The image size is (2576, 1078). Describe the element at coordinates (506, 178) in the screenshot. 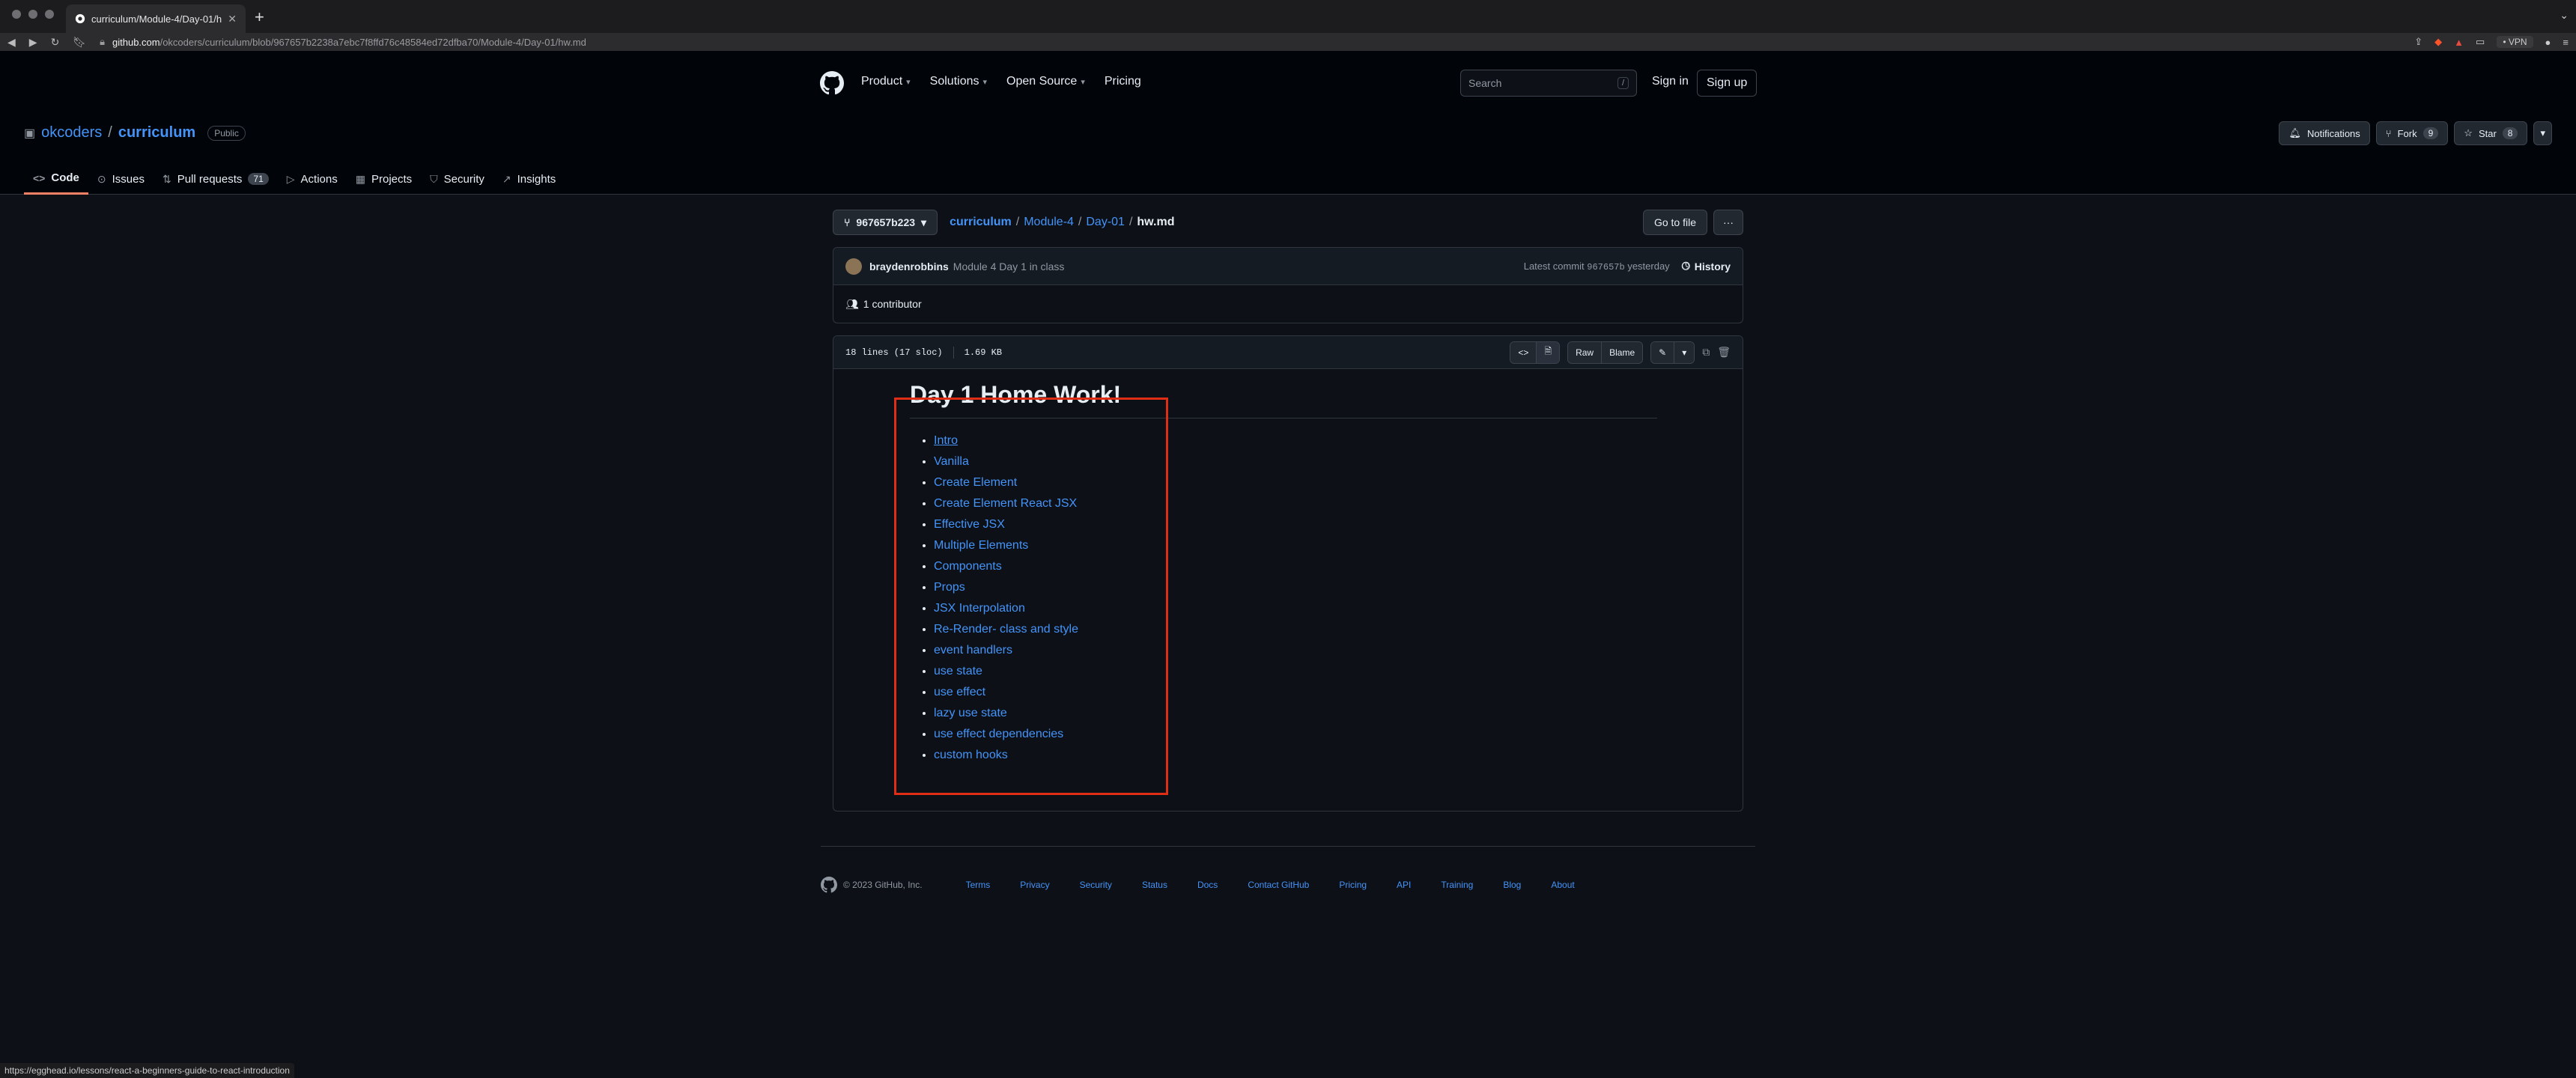

I see `graph-icon: ↗` at that location.